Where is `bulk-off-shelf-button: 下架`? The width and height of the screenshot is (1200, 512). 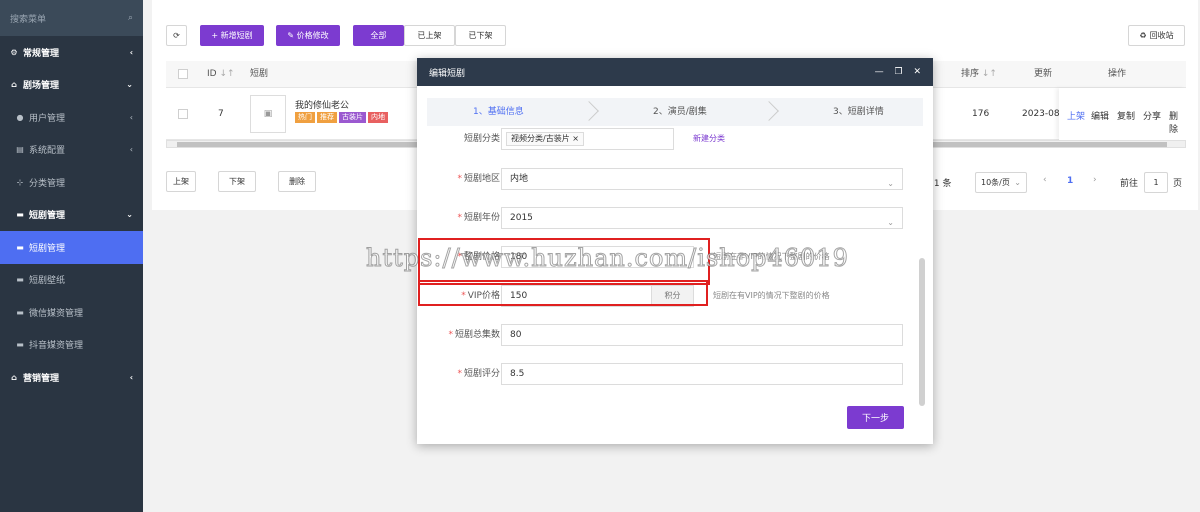
bulk-off-shelf-button: 下架 is located at coordinates (237, 181).